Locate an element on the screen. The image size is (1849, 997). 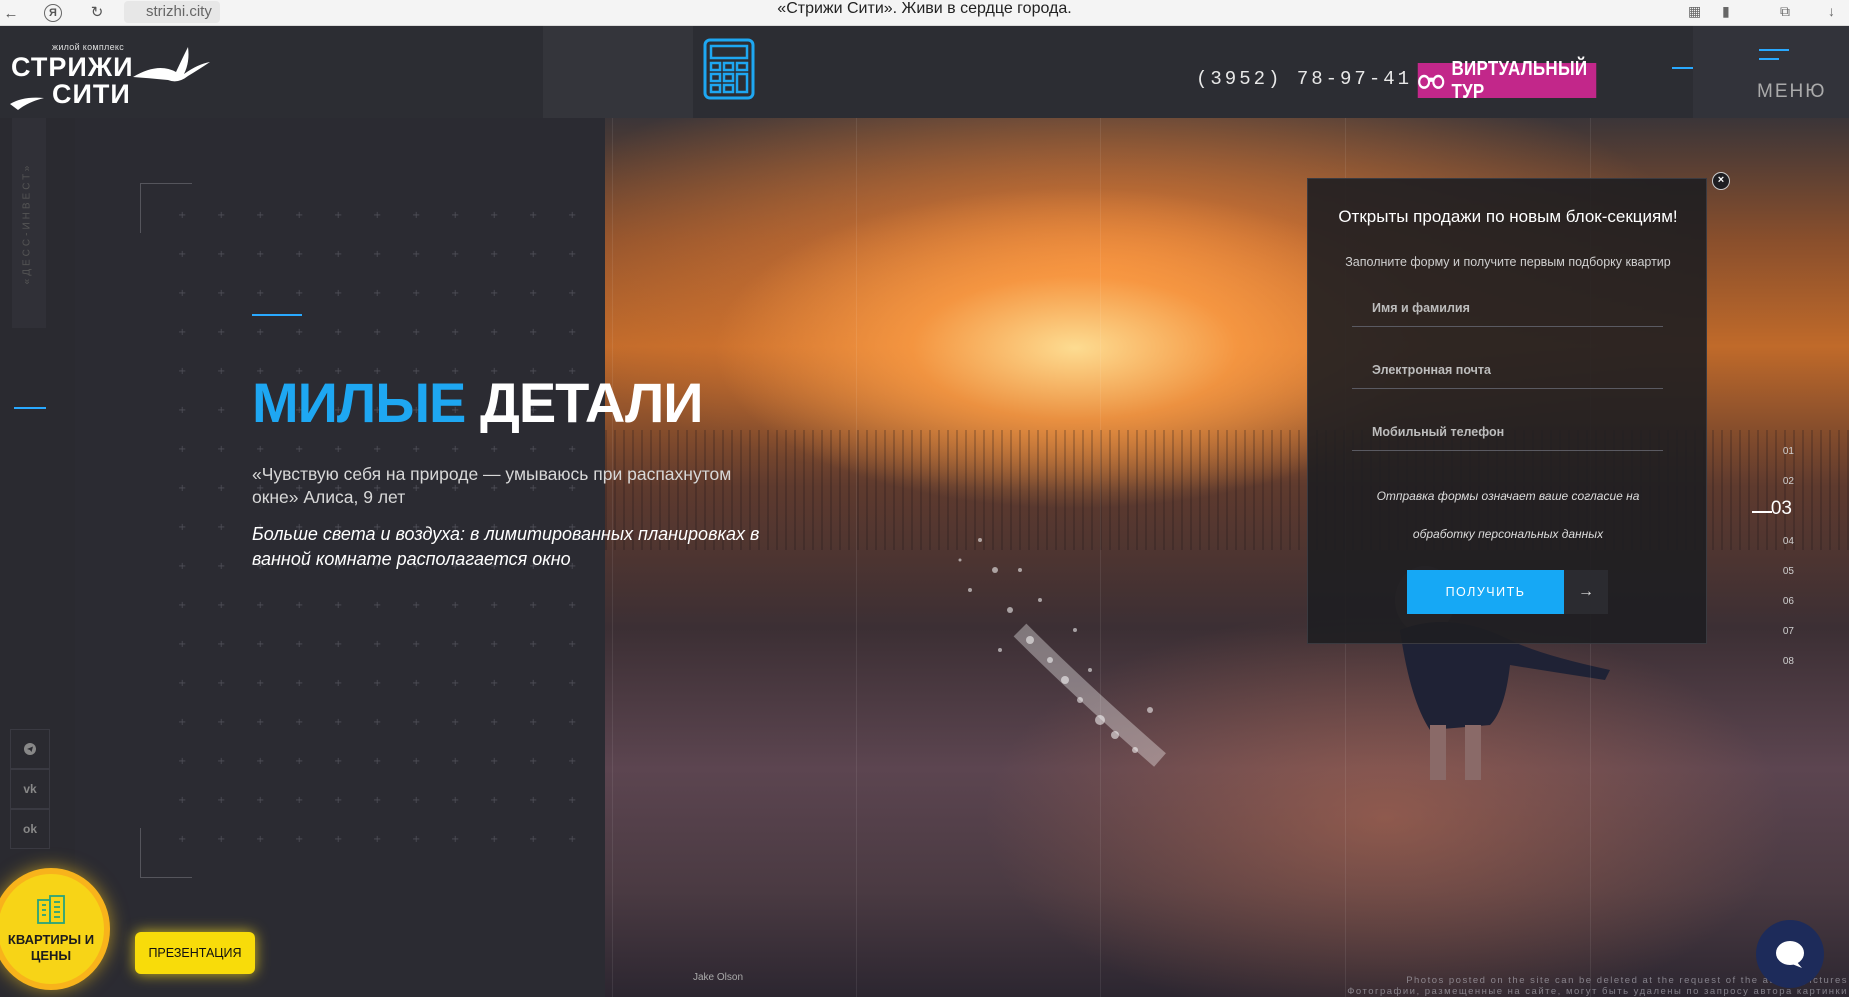
chat-bubble-icon is located at coordinates (1790, 954).